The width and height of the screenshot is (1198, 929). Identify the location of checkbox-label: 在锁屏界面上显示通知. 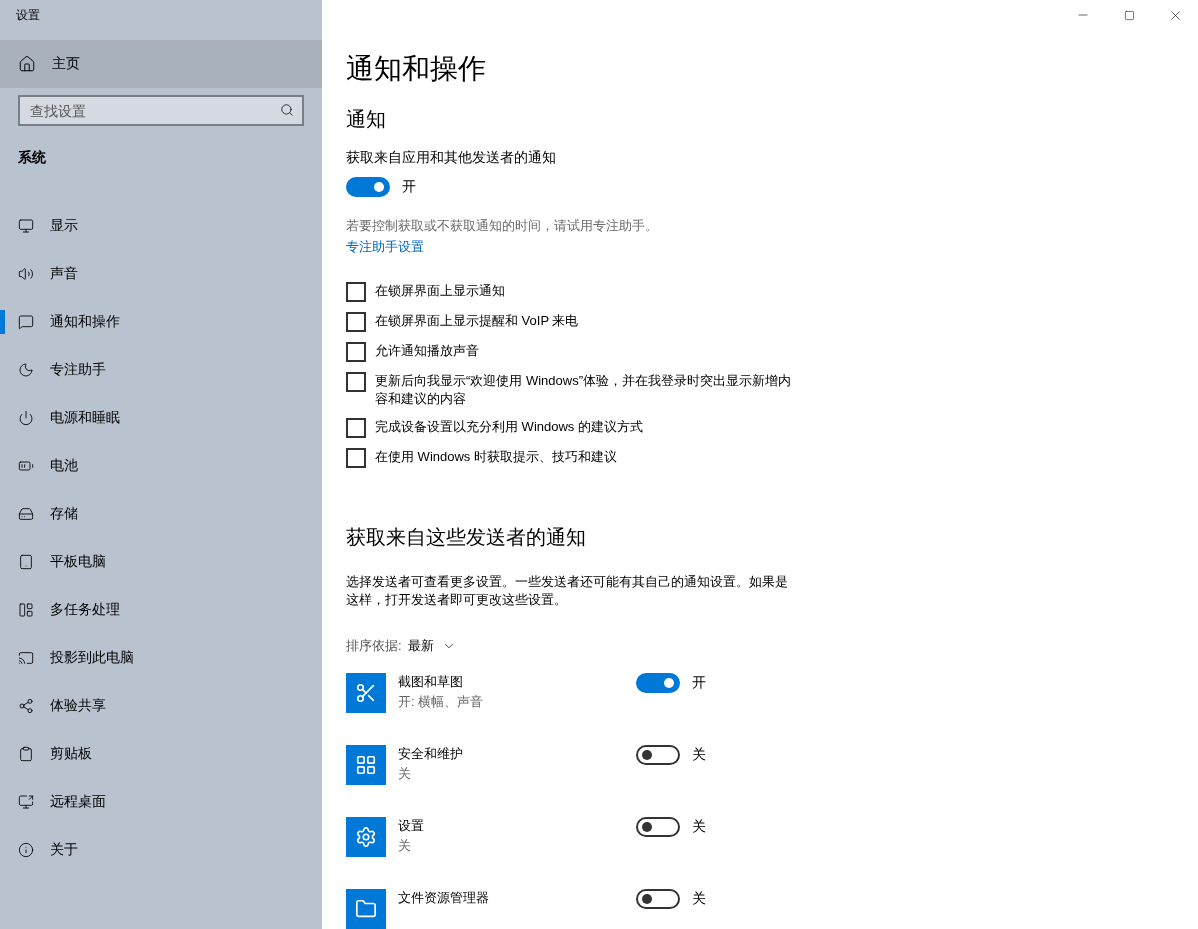
(440, 291).